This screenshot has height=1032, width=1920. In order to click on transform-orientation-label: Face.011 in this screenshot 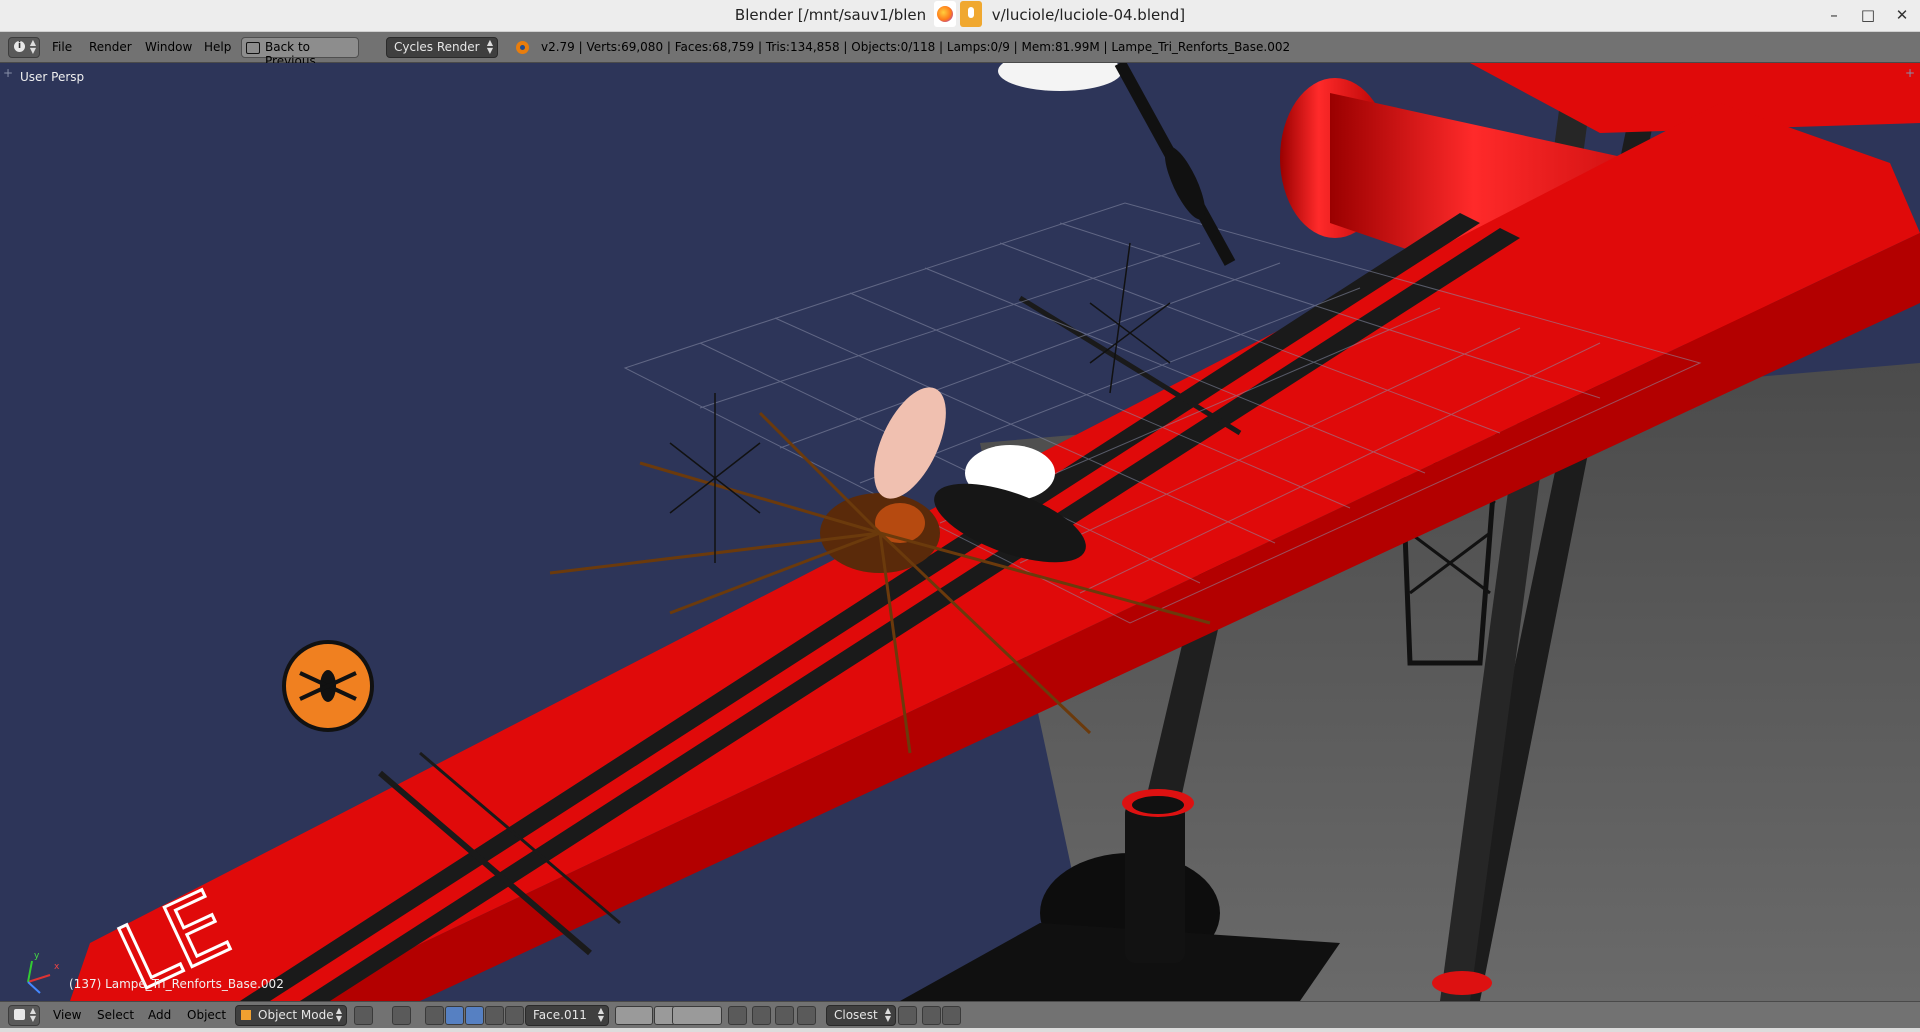, I will do `click(560, 1015)`.